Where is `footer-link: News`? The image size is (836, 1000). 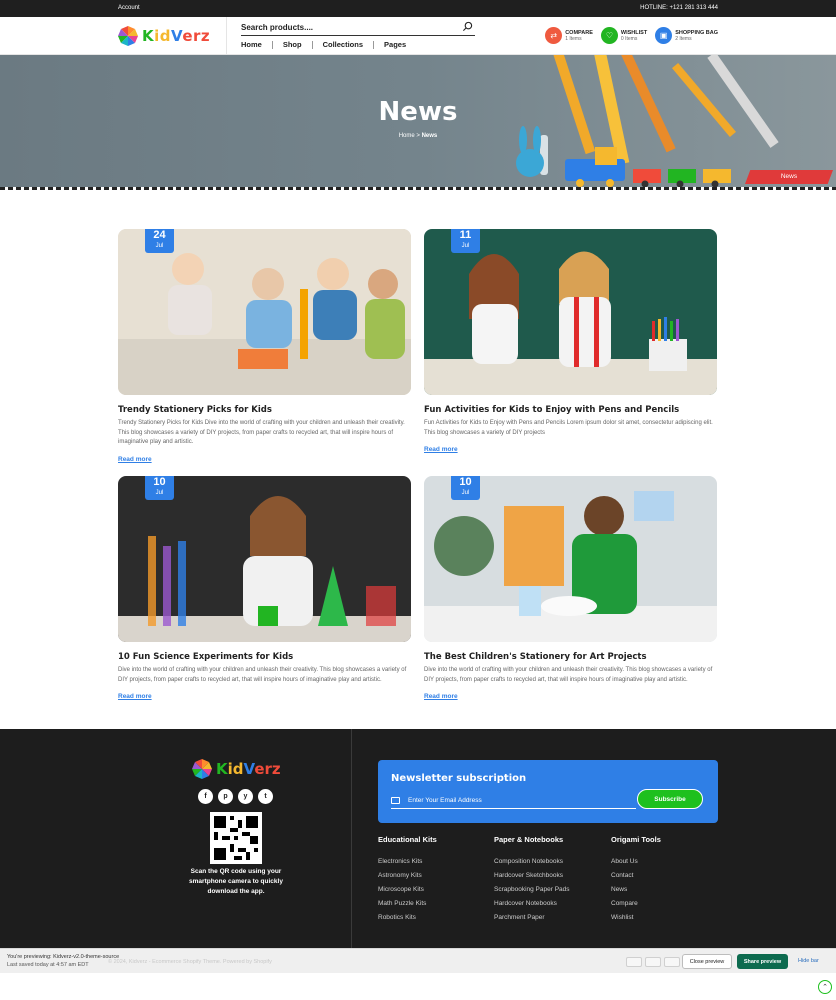 footer-link: News is located at coordinates (636, 890).